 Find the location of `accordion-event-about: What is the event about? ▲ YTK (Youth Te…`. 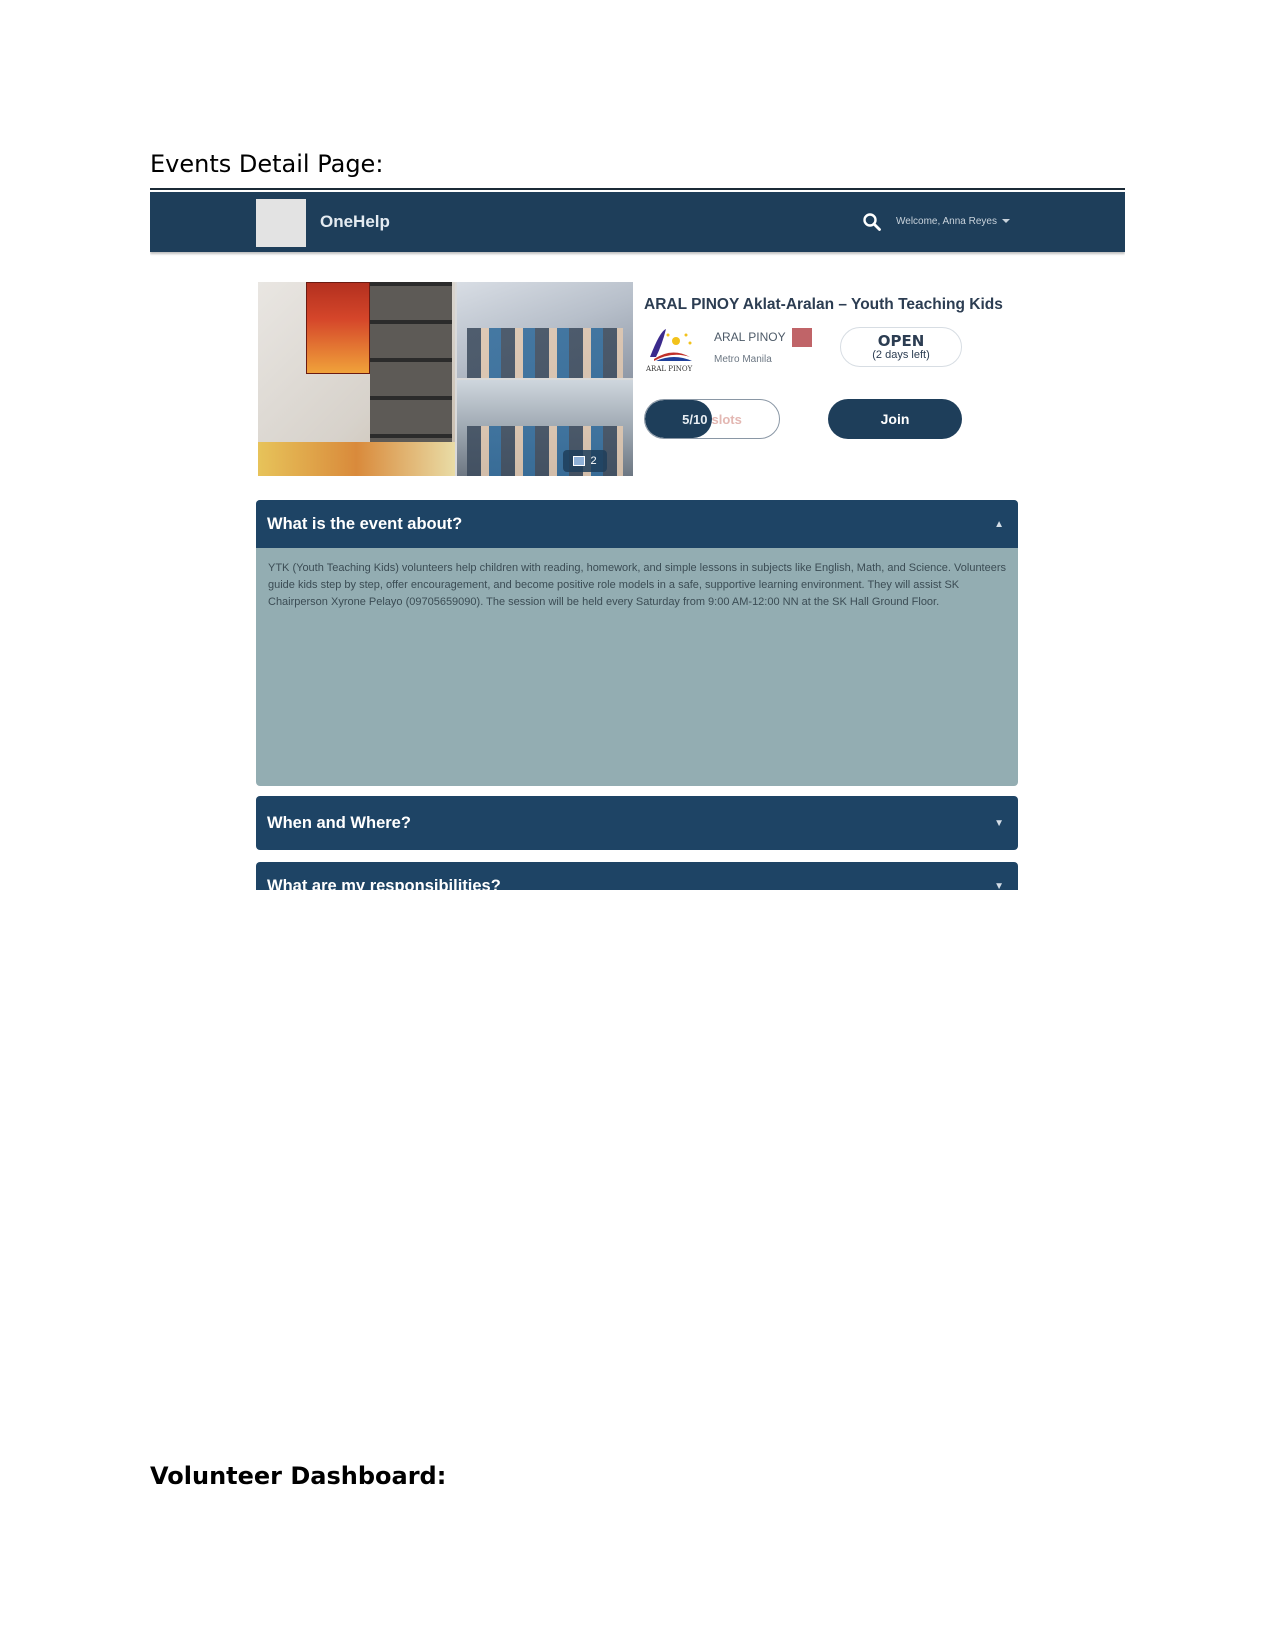

accordion-event-about: What is the event about? ▲ YTK (Youth Te… is located at coordinates (637, 643).